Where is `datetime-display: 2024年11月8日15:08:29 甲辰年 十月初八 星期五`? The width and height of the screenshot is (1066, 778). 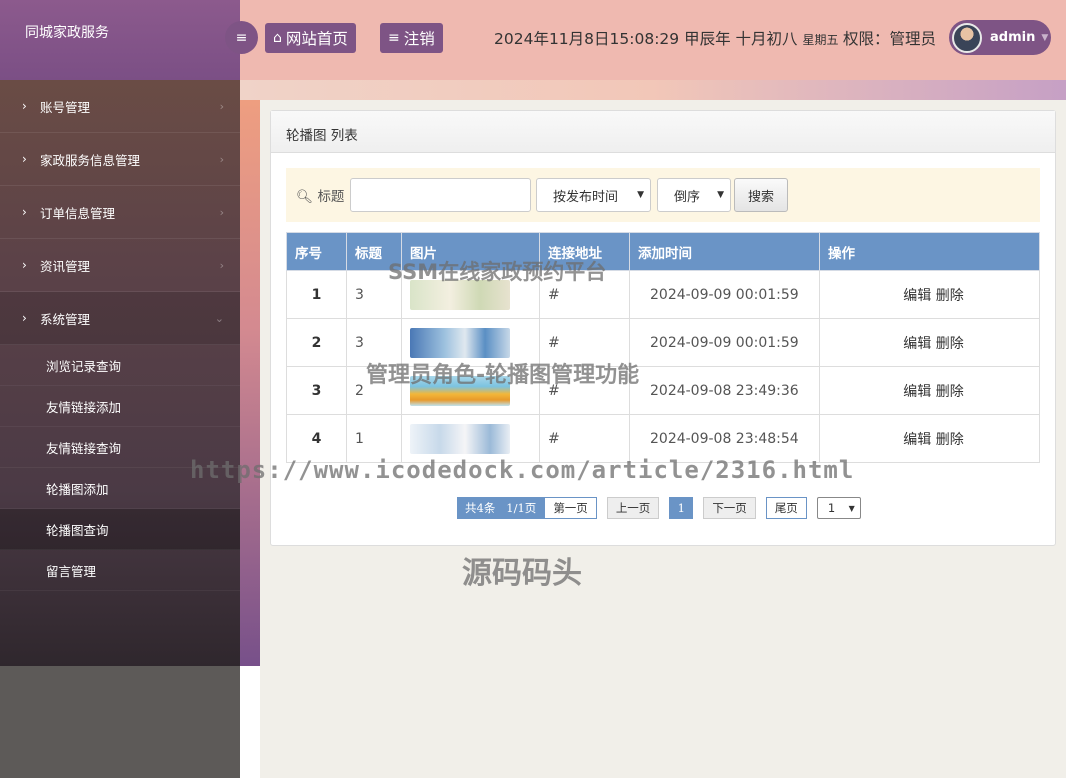
datetime-display: 2024年11月8日15:08:29 甲辰年 十月初八 星期五 is located at coordinates (666, 38).